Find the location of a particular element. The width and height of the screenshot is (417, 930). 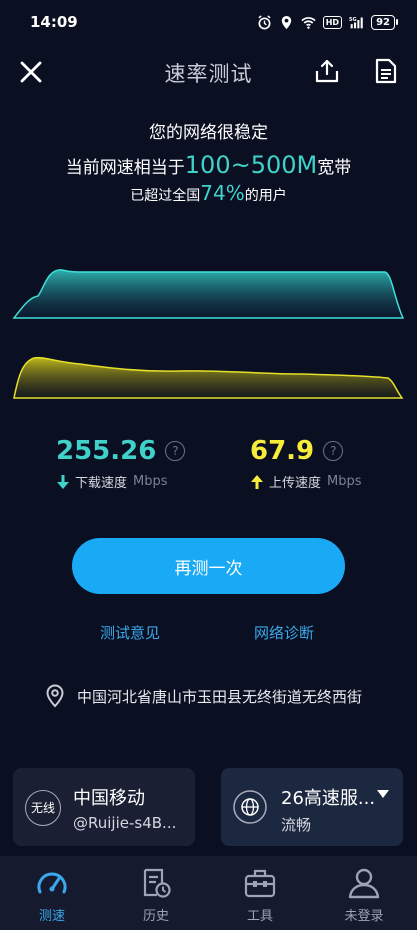

status-time: 14:09 is located at coordinates (54, 22).